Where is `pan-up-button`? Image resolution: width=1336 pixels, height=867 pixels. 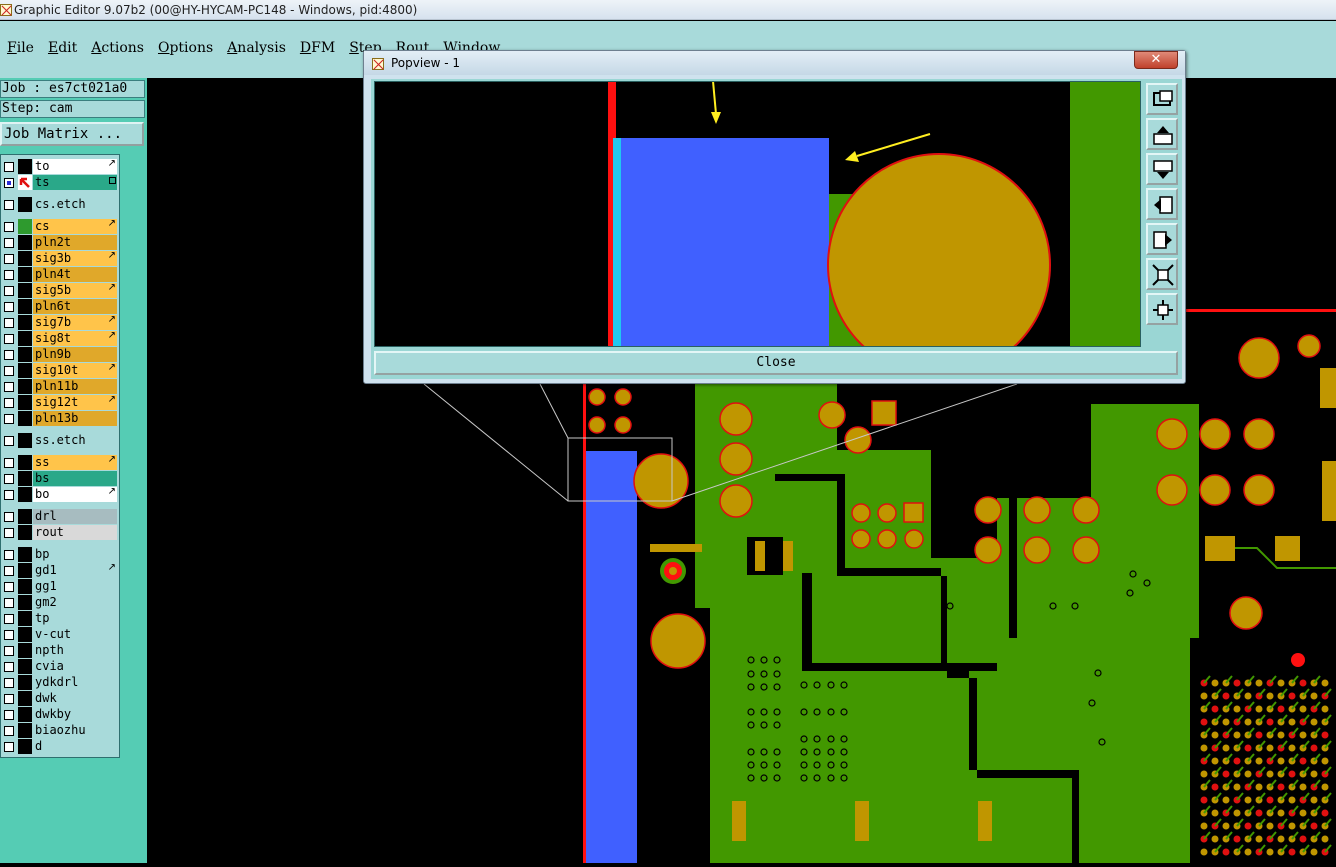
pan-up-button is located at coordinates (1162, 134).